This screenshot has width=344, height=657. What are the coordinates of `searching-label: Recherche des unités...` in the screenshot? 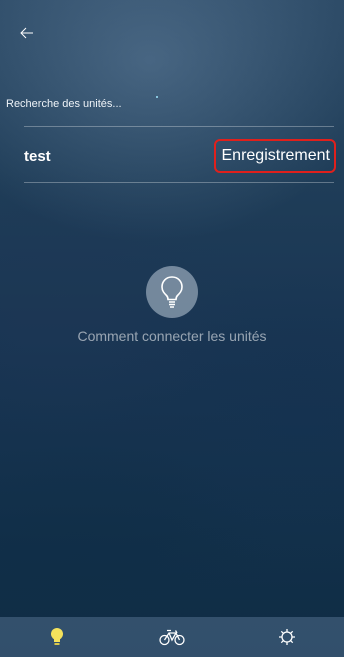 It's located at (64, 104).